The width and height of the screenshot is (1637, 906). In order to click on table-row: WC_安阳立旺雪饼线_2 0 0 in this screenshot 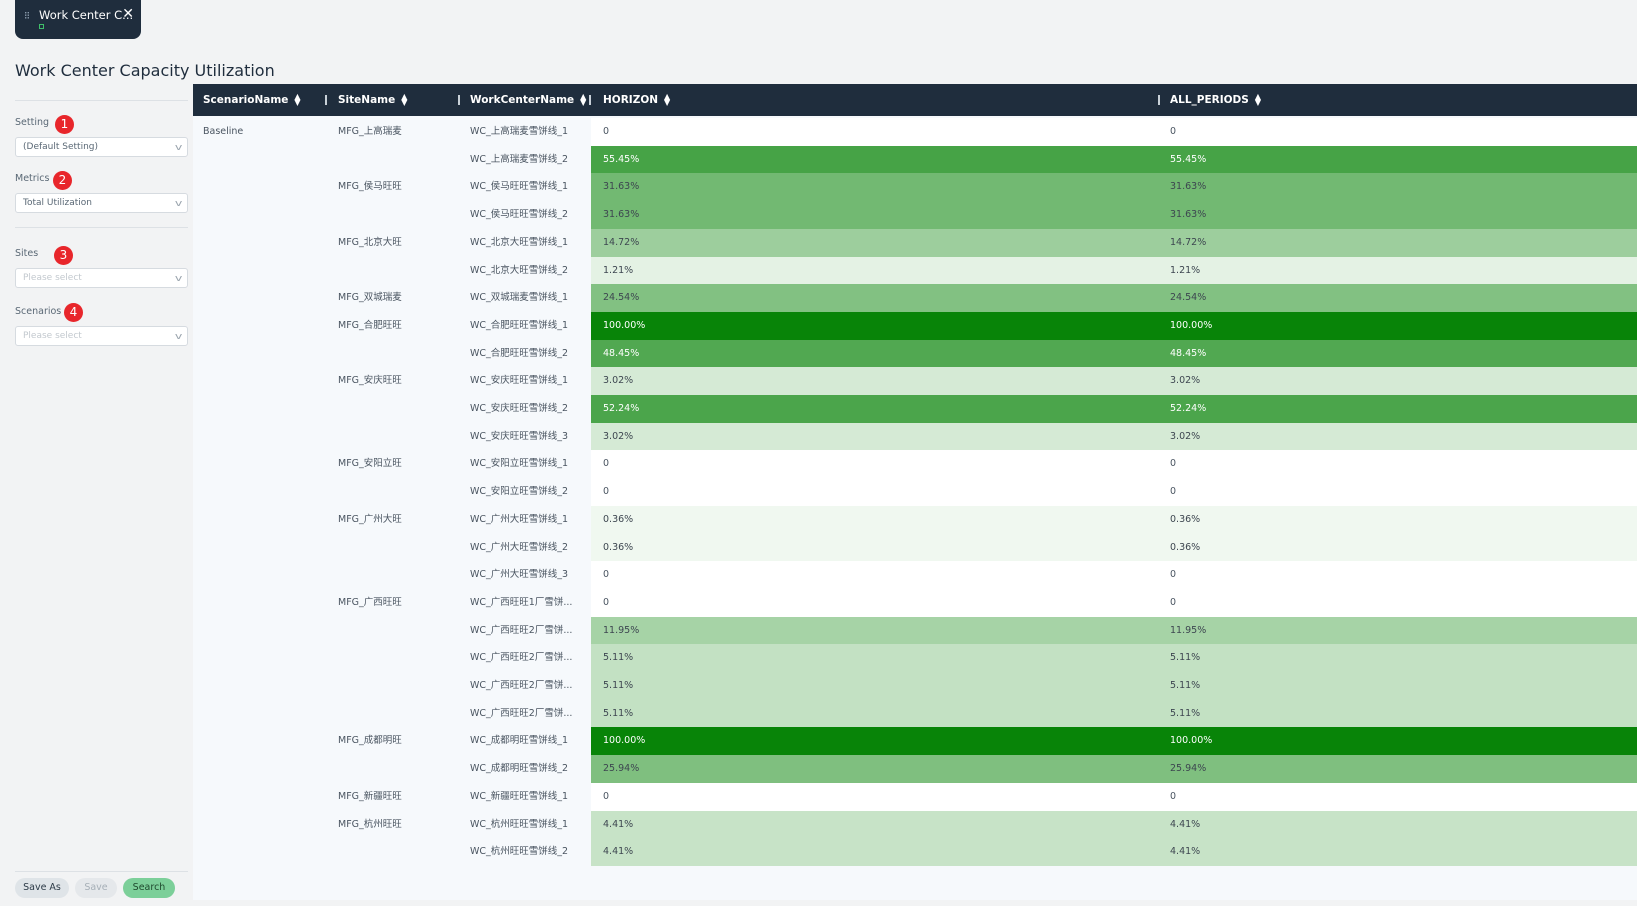, I will do `click(915, 492)`.